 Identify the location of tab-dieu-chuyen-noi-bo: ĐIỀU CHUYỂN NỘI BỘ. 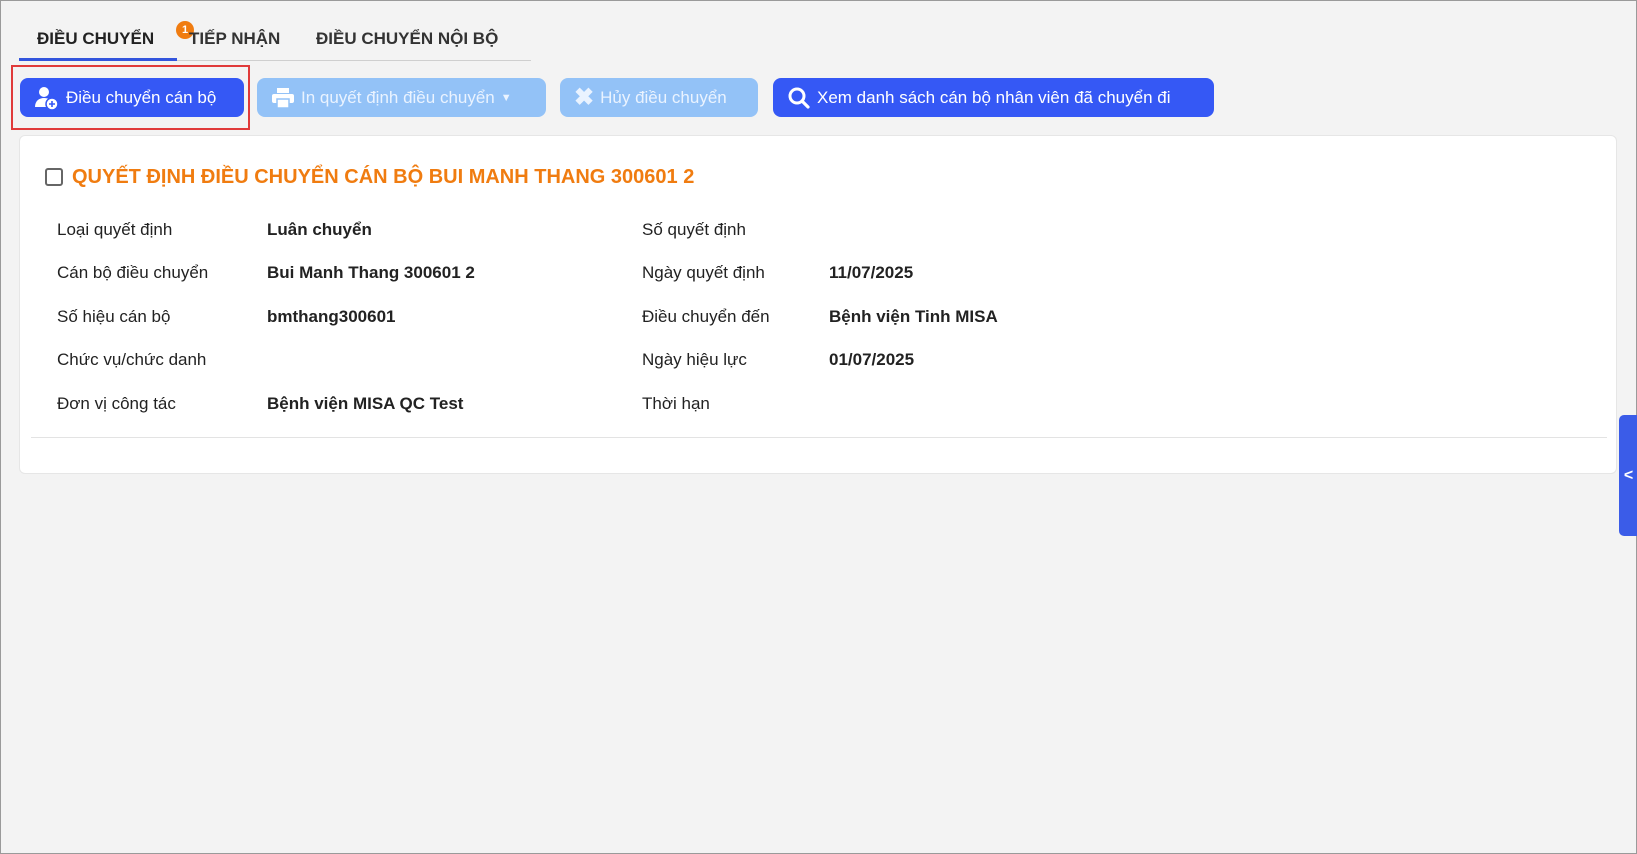
(407, 39).